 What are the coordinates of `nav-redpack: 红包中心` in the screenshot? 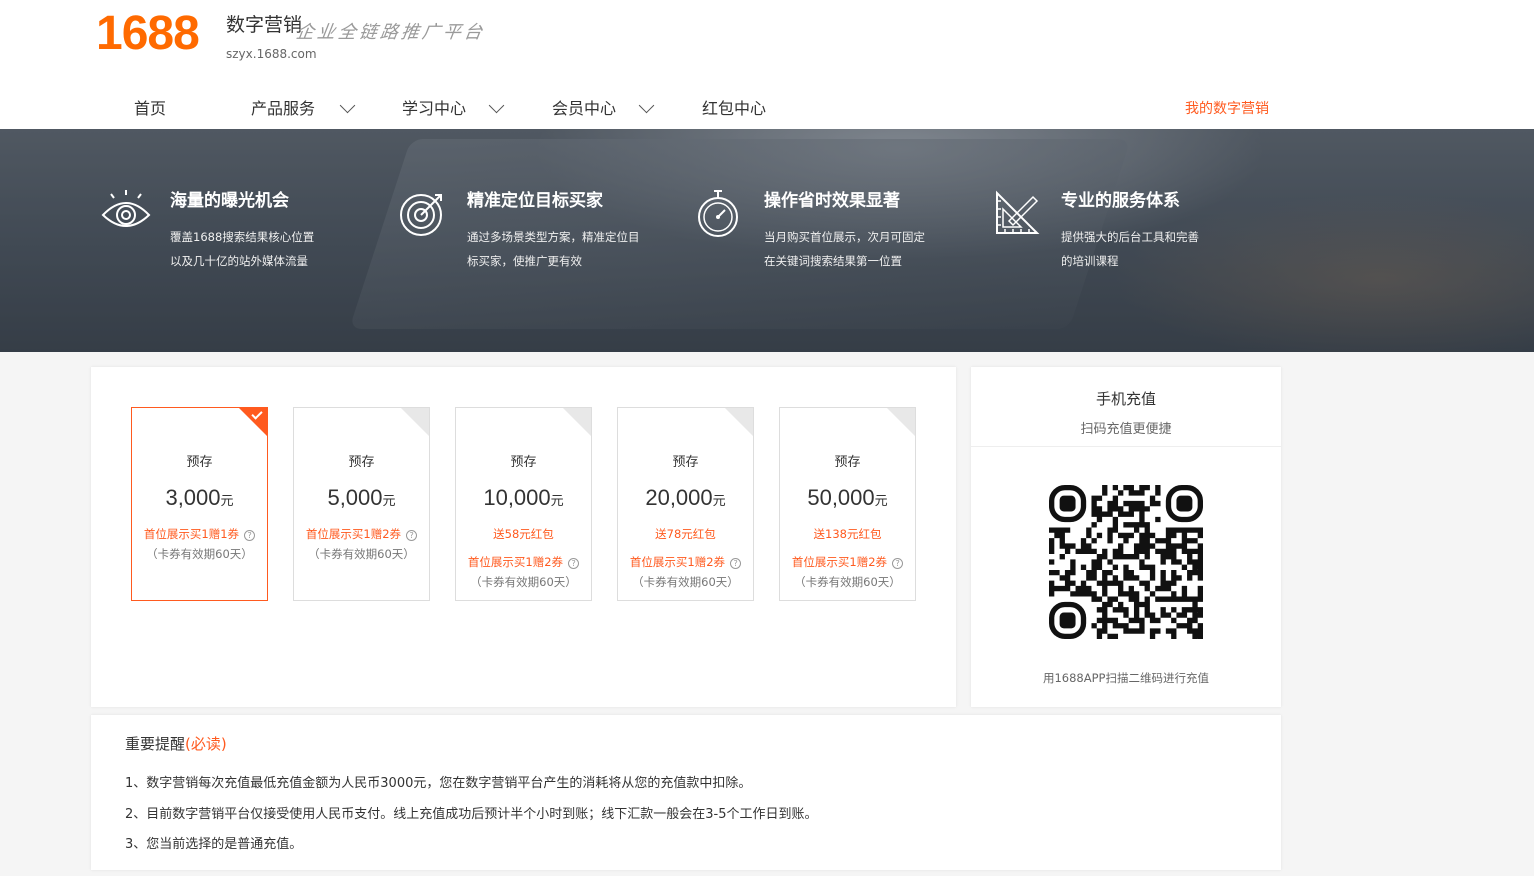 It's located at (734, 109).